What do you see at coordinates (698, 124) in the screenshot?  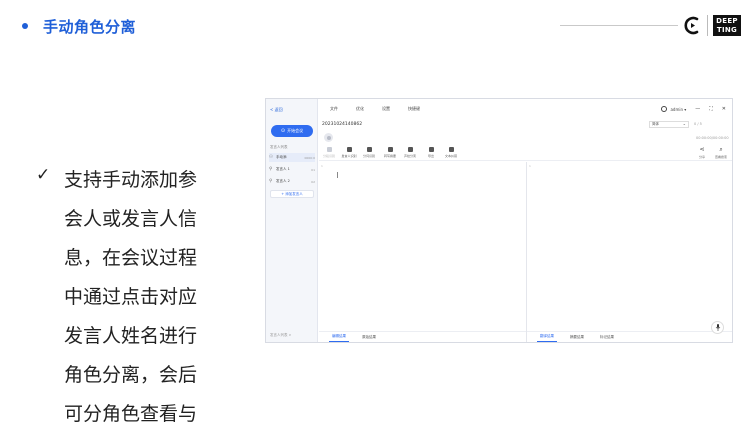 I see `segment-counter: 0 / 5` at bounding box center [698, 124].